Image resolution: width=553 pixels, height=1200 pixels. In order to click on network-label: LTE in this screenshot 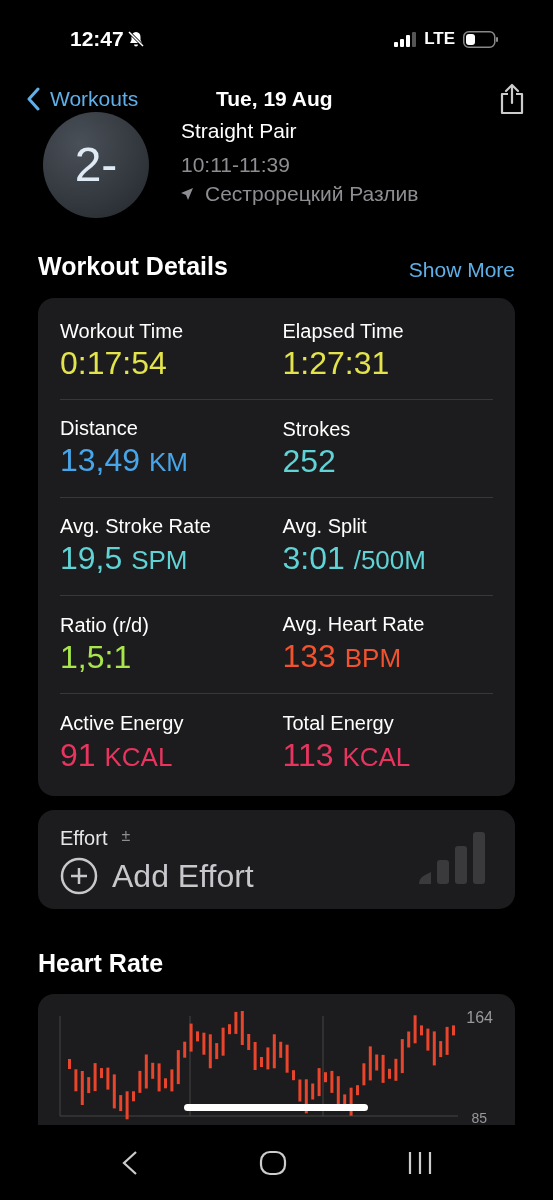, I will do `click(439, 39)`.